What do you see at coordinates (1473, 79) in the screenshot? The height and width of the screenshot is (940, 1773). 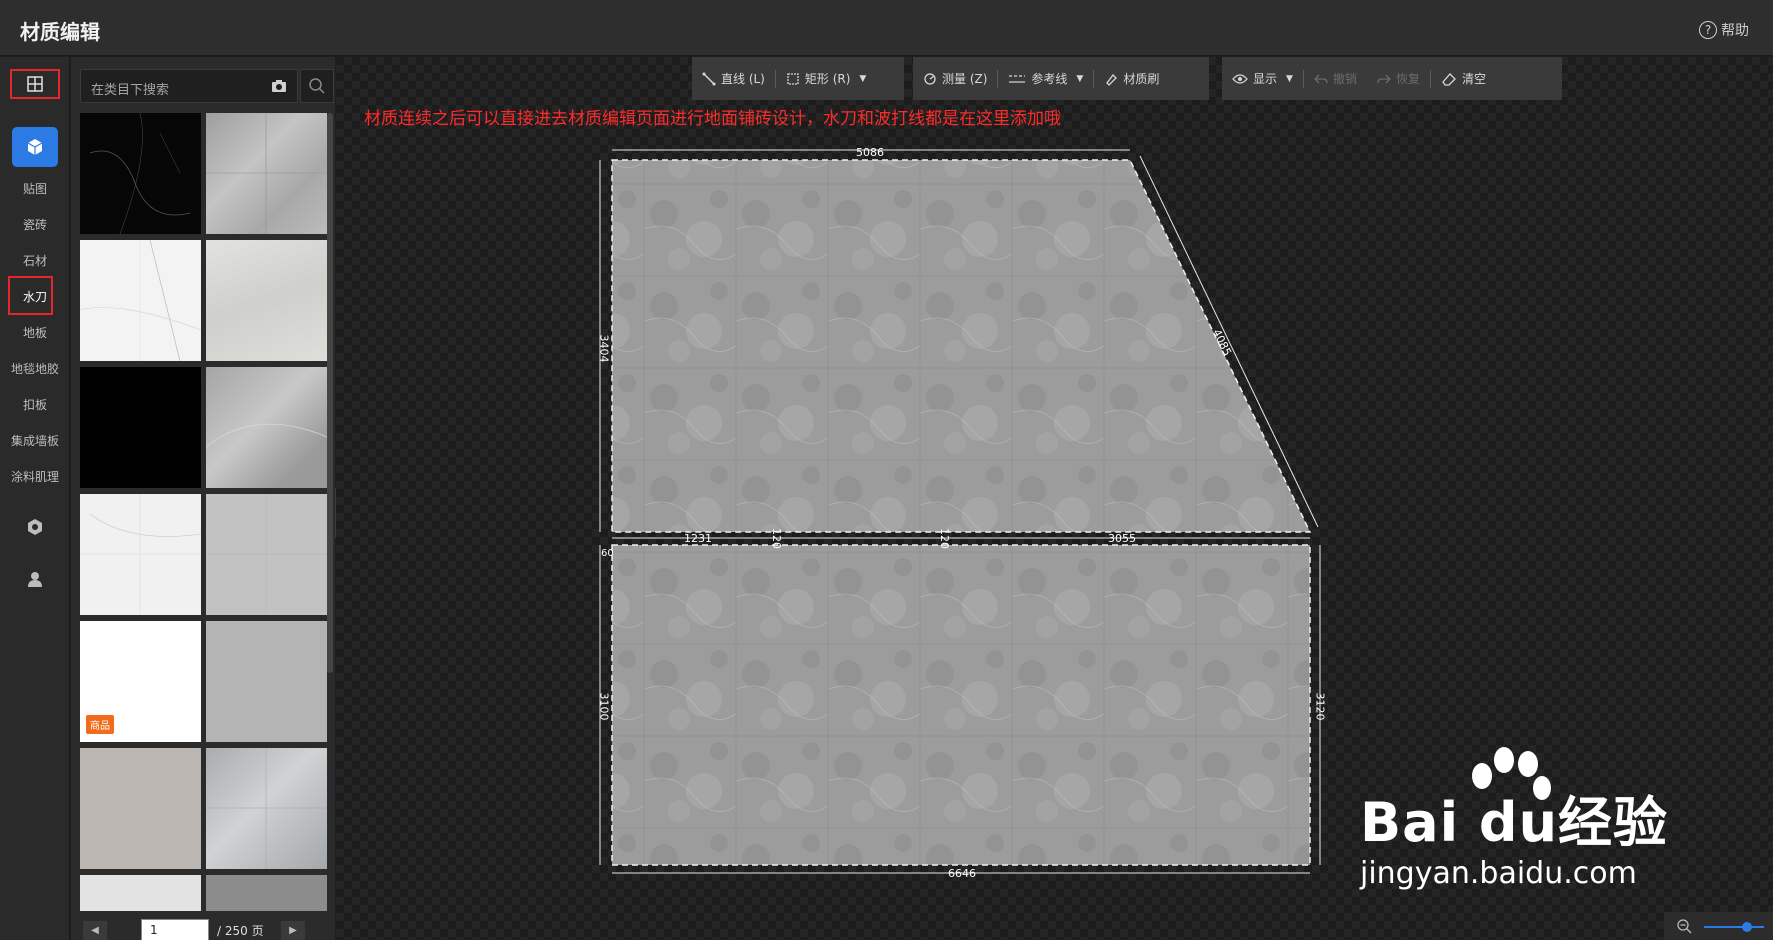 I see `clear-label: 清空` at bounding box center [1473, 79].